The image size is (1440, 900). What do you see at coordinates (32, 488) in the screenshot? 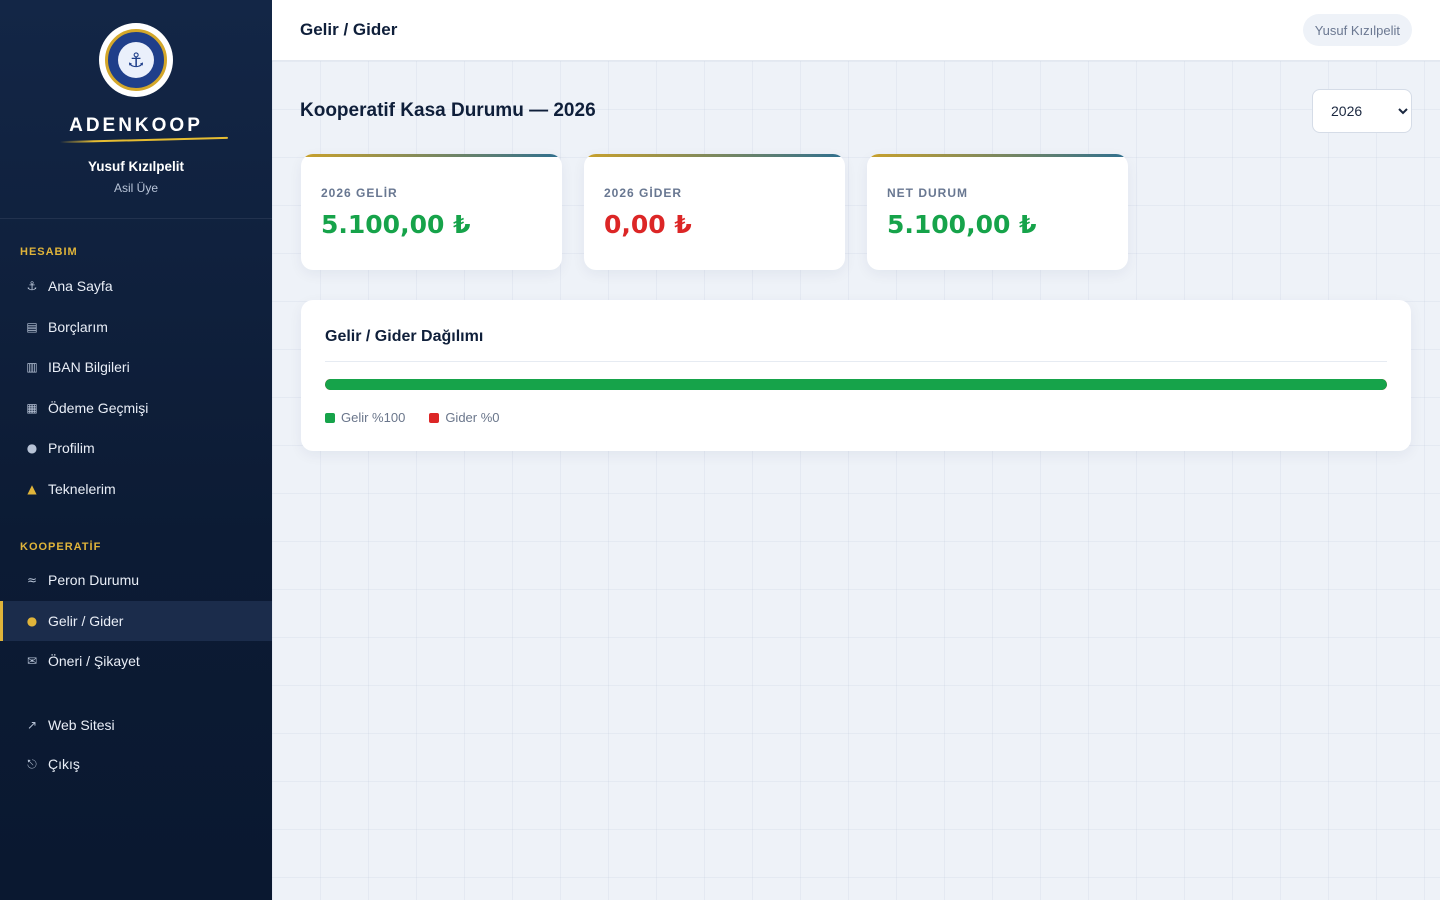
I see `boat-icon: ▲` at bounding box center [32, 488].